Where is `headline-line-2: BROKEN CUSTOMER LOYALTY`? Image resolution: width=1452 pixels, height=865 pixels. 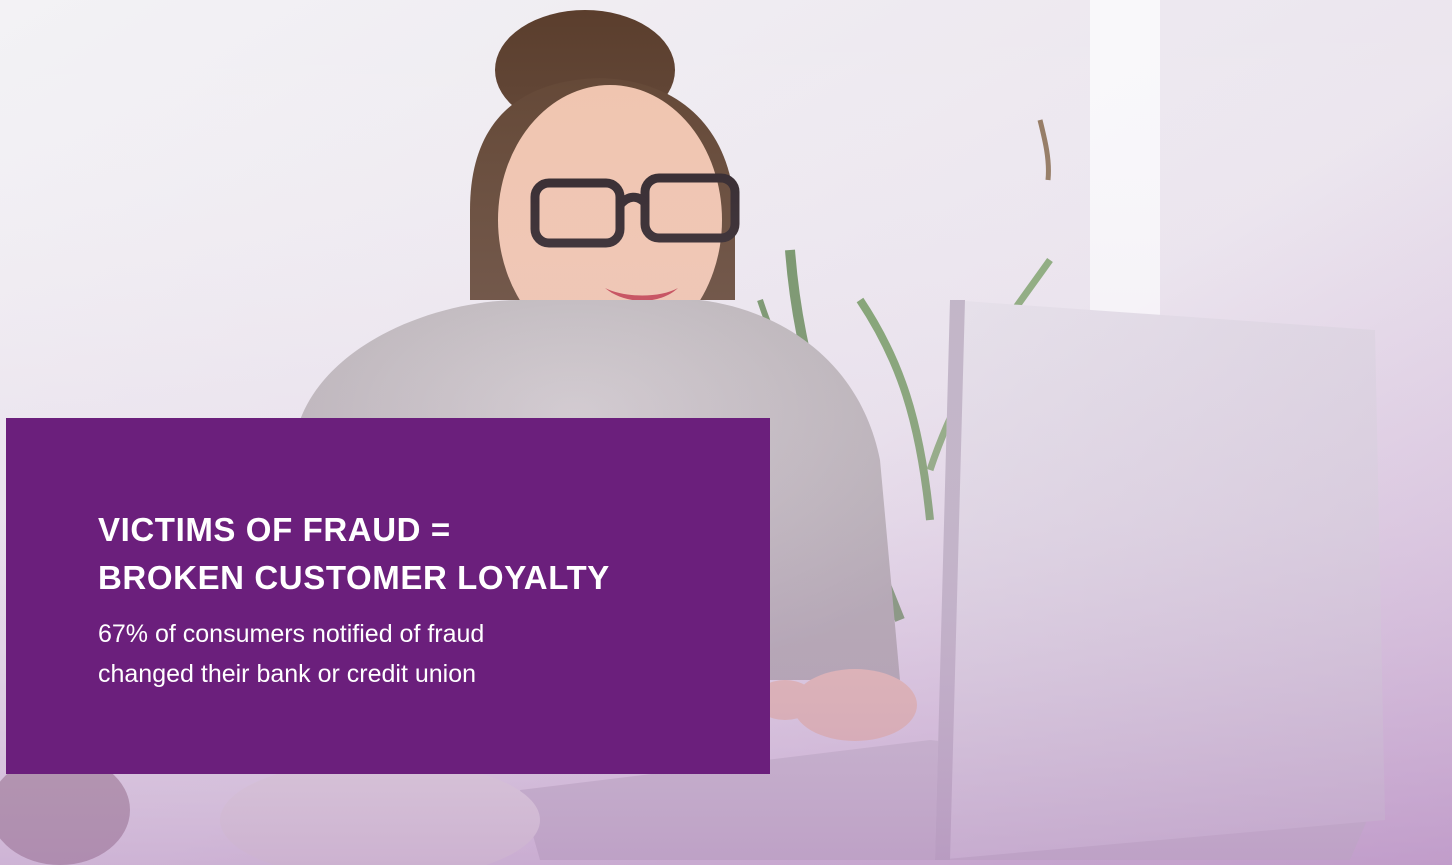
headline-line-2: BROKEN CUSTOMER LOYALTY is located at coordinates (354, 577).